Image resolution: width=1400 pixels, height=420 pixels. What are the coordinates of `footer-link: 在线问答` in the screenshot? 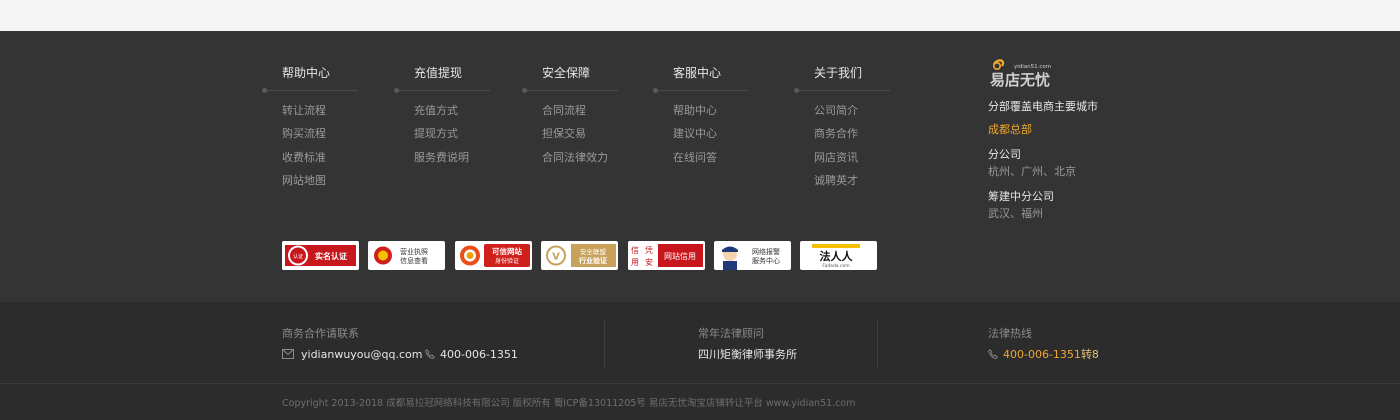 It's located at (695, 163).